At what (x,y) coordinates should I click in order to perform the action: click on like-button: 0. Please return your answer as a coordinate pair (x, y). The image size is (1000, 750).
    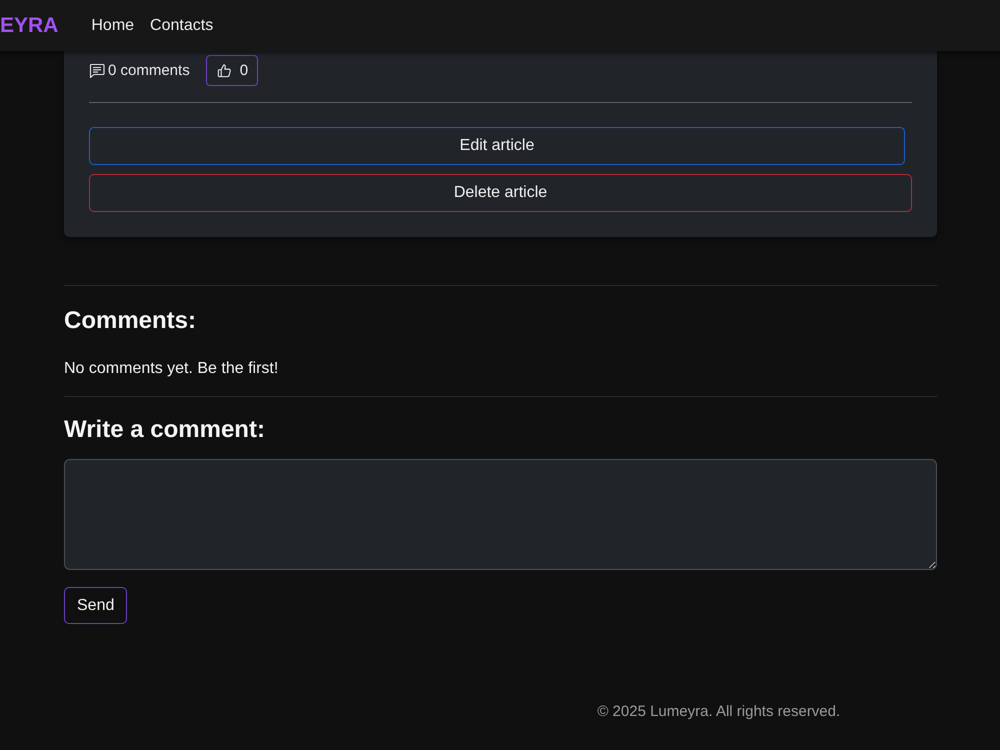
    Looking at the image, I should click on (232, 70).